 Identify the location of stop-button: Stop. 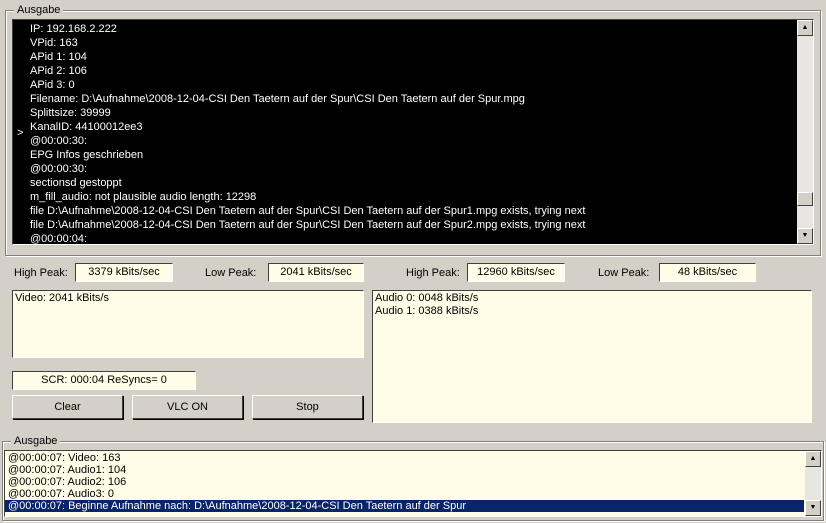
(307, 407).